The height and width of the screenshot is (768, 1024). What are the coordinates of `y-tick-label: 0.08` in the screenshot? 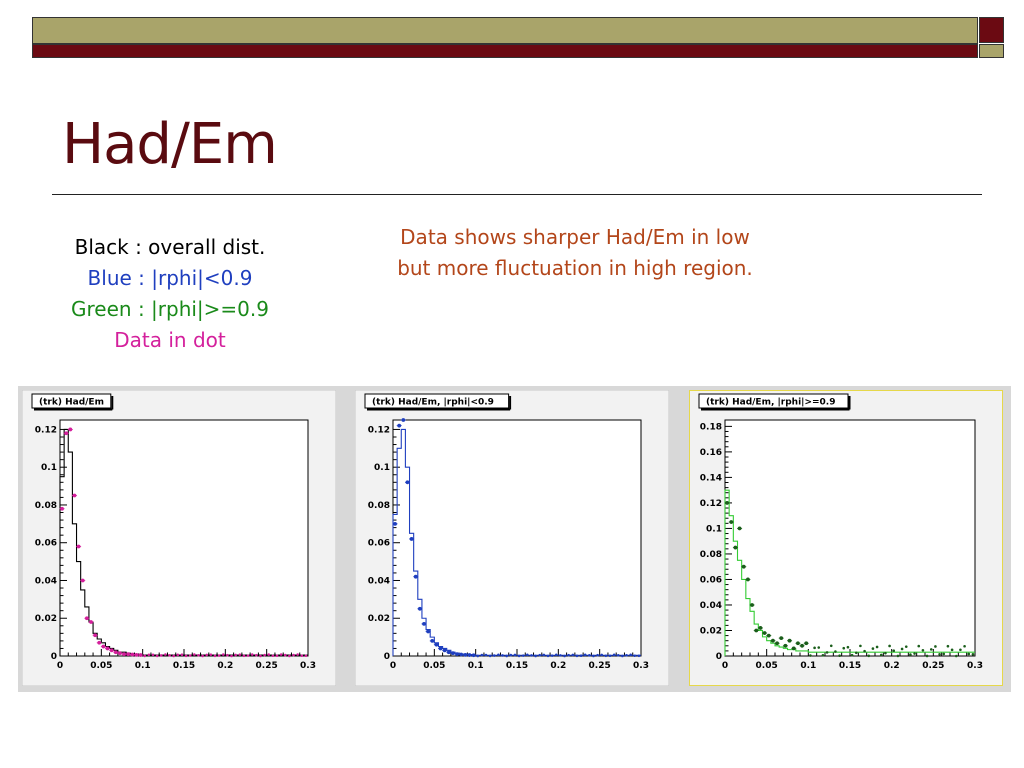 It's located at (379, 506).